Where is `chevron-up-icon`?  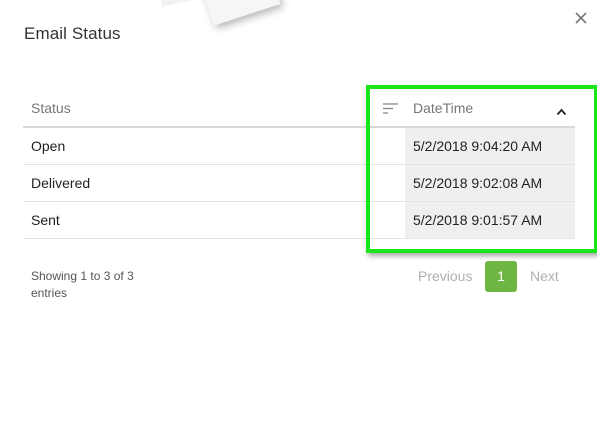
chevron-up-icon is located at coordinates (561, 111).